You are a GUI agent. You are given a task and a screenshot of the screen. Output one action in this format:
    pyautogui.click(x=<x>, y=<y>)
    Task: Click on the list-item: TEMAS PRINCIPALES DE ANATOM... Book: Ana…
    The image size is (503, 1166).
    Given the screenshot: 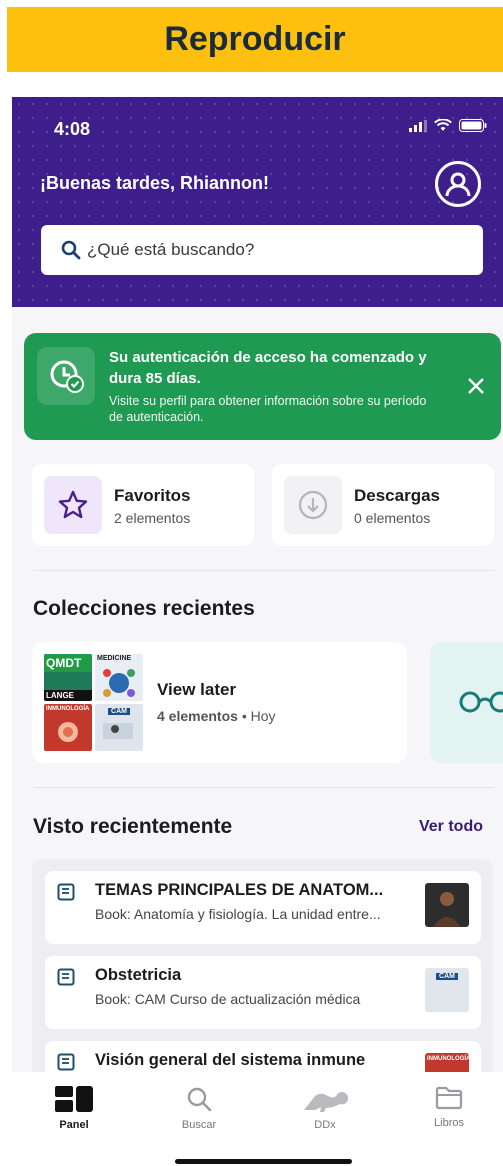 What is the action you would take?
    pyautogui.click(x=263, y=907)
    